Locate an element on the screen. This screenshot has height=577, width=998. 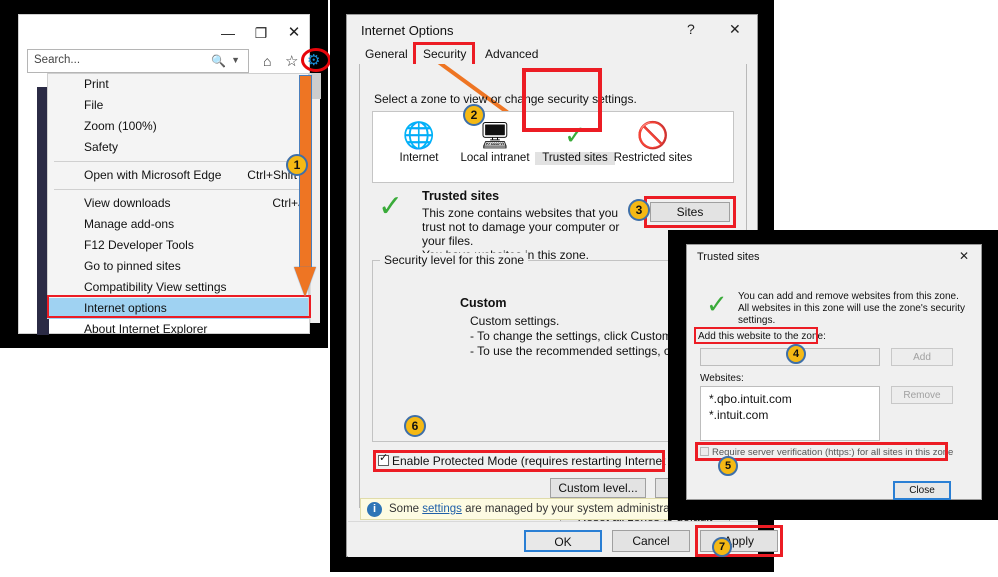
step-badge-6: 6 is located at coordinates (415, 426).